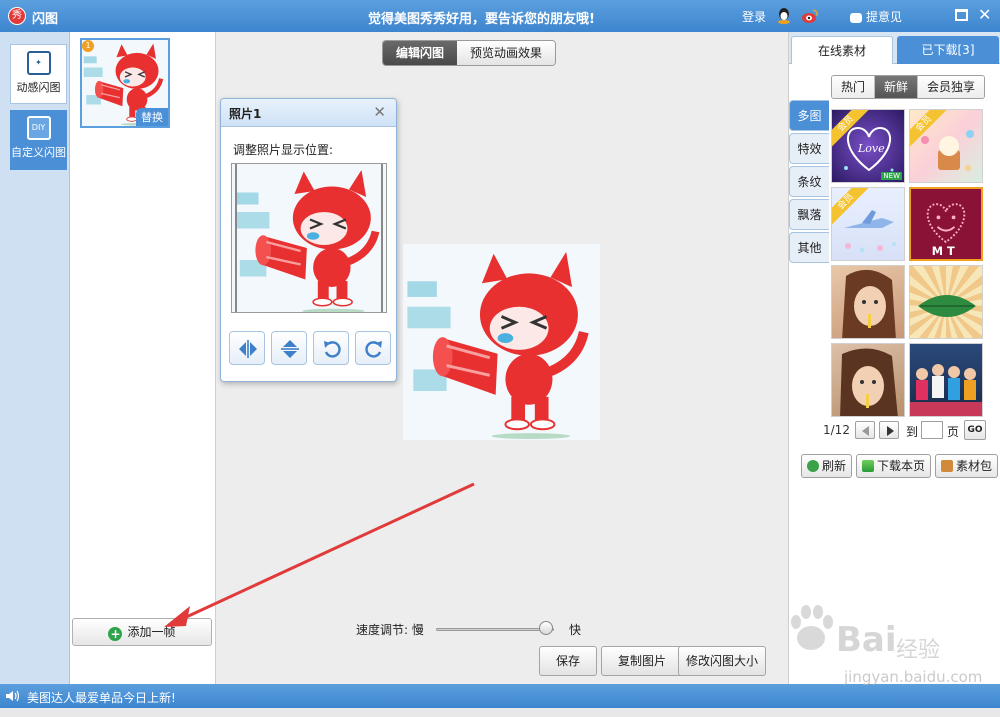 Image resolution: width=1000 pixels, height=717 pixels. I want to click on tab-online-materials: 在线素材, so click(842, 50).